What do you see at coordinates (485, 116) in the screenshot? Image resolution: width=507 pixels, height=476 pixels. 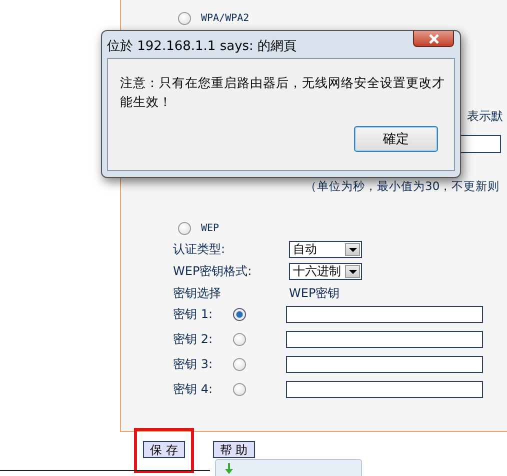 I see `hint-text: 表示默` at bounding box center [485, 116].